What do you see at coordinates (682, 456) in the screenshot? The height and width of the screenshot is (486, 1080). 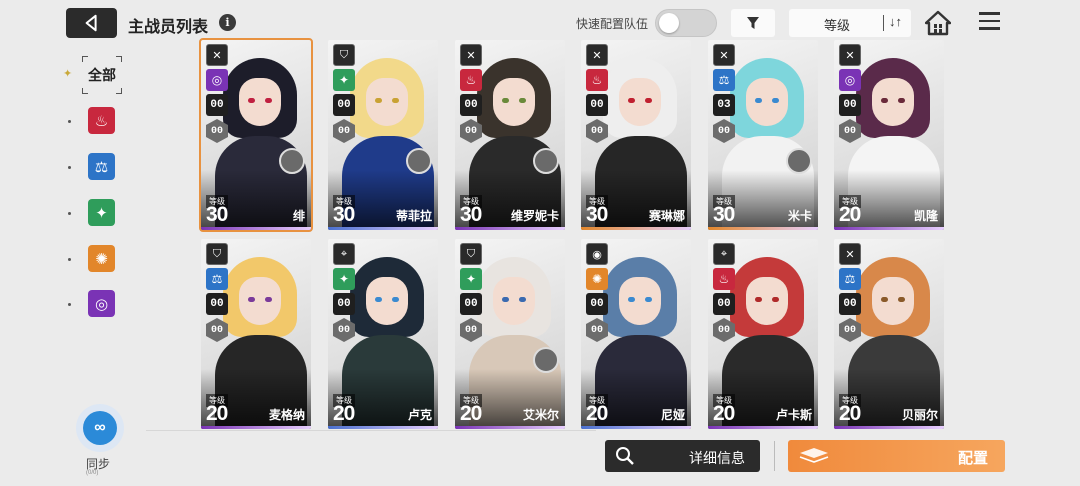 I see `detail-info-button: 详细信息` at bounding box center [682, 456].